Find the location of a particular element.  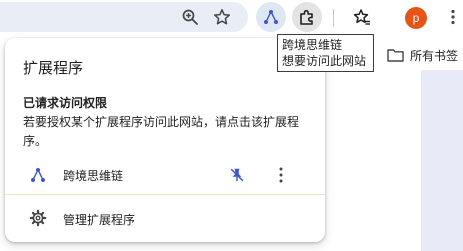

star-icon is located at coordinates (222, 17).